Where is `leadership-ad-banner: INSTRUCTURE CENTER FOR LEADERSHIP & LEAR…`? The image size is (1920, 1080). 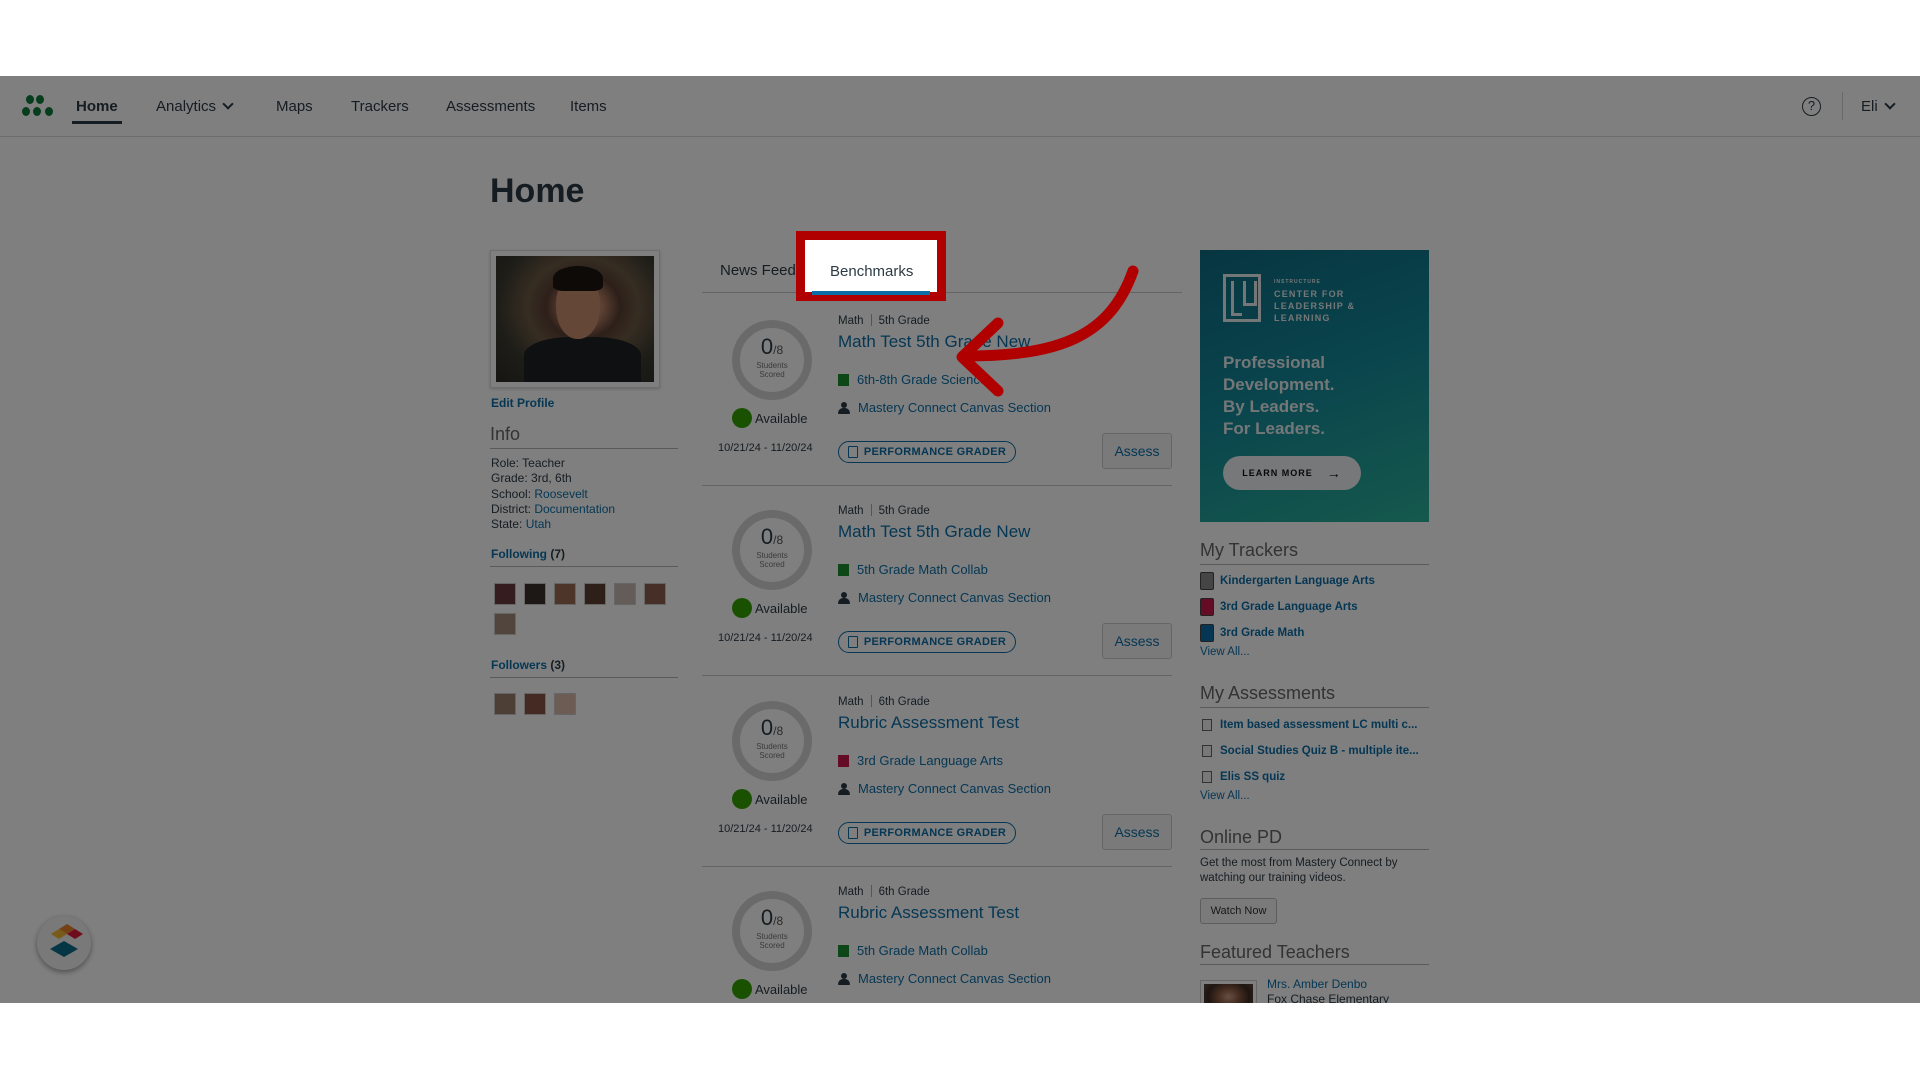
leadership-ad-banner: INSTRUCTURE CENTER FOR LEADERSHIP & LEAR… is located at coordinates (1314, 386).